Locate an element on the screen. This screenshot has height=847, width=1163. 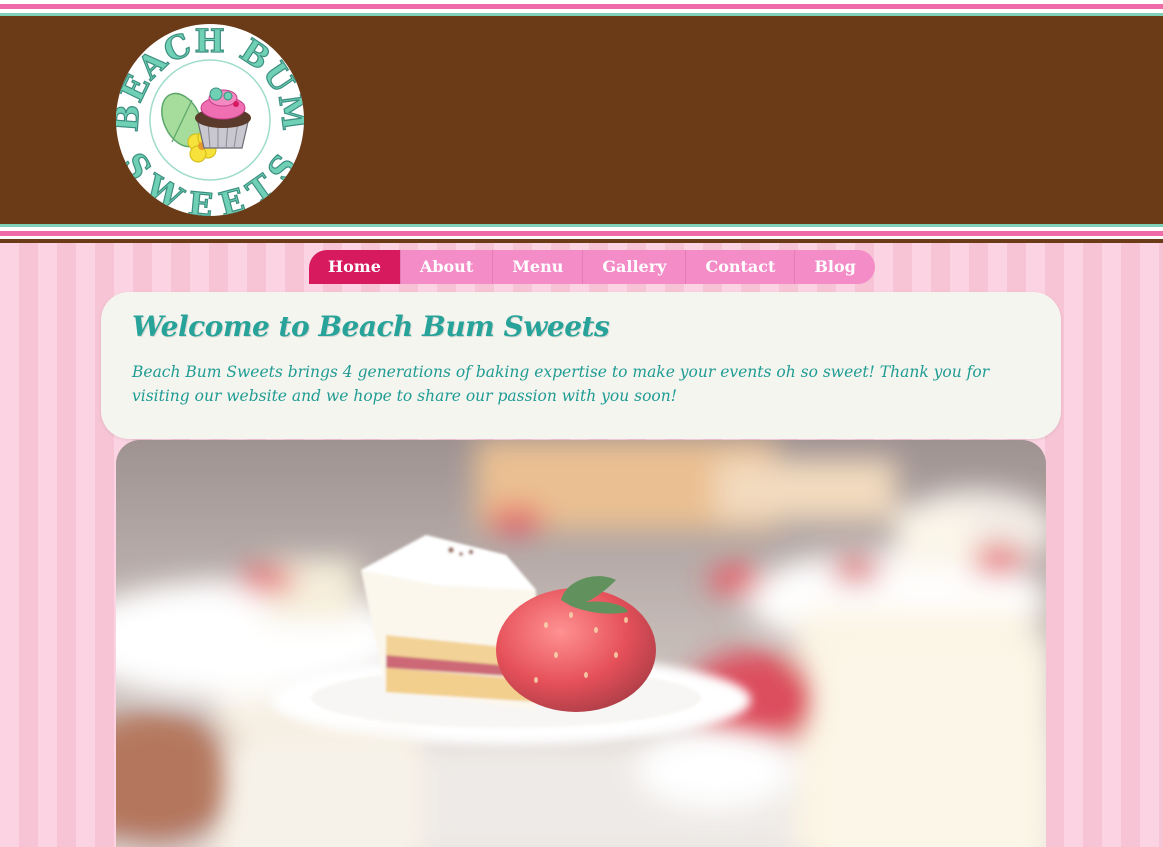
nav-item-gallery: Gallery is located at coordinates (635, 267).